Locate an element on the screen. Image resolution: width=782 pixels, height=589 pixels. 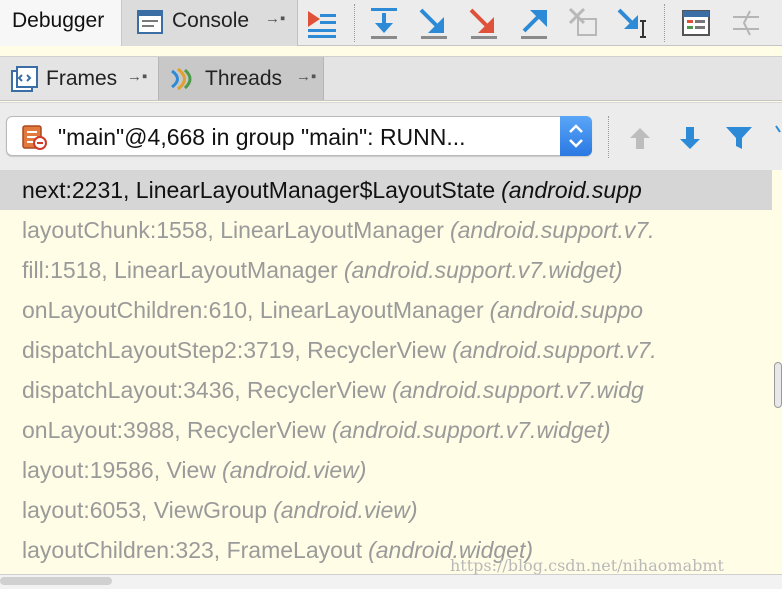
step-over-icon is located at coordinates (384, 23).